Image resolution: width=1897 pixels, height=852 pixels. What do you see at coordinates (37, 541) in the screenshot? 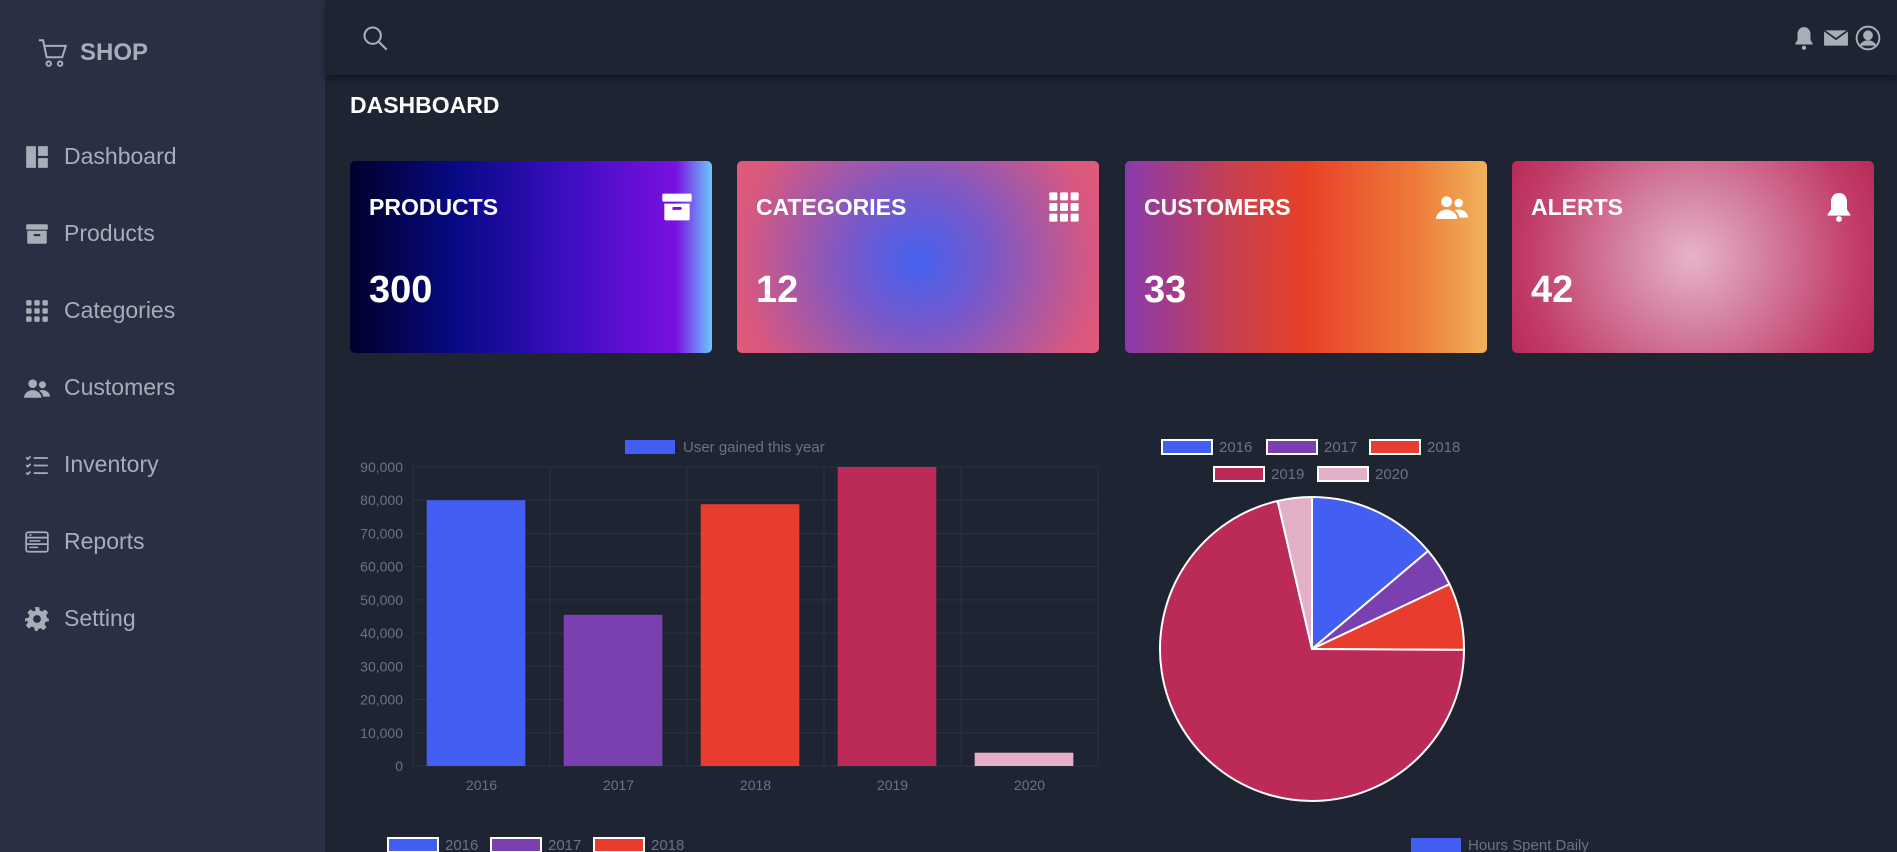
I see `reports-icon` at bounding box center [37, 541].